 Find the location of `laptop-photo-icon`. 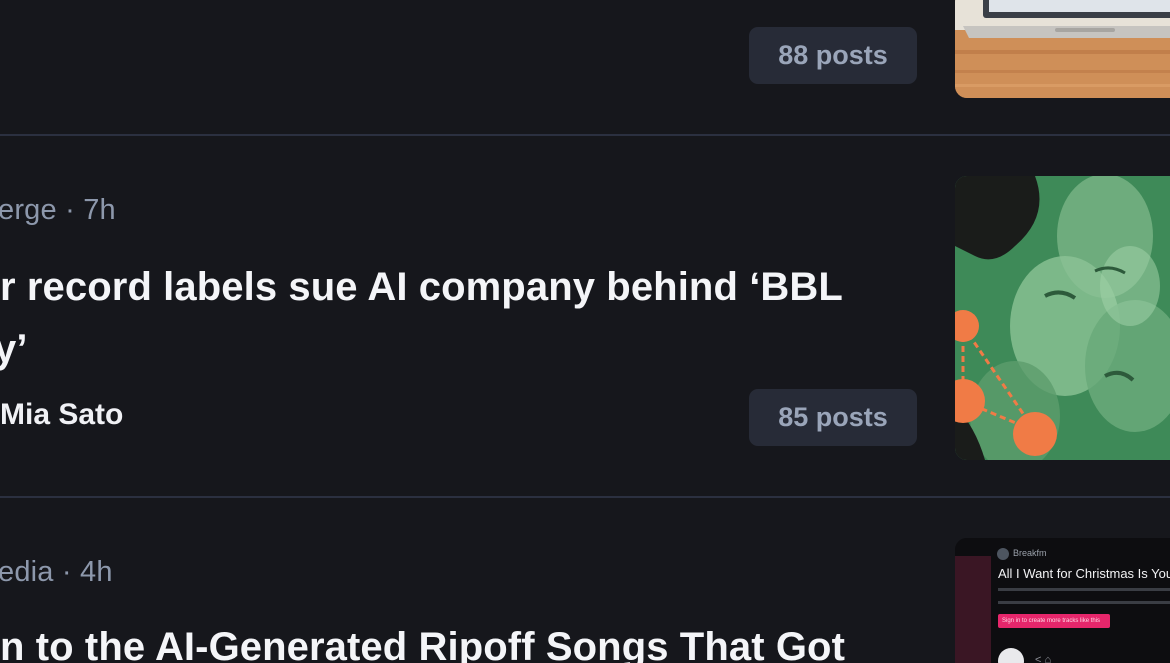

laptop-photo-icon is located at coordinates (1062, 49).